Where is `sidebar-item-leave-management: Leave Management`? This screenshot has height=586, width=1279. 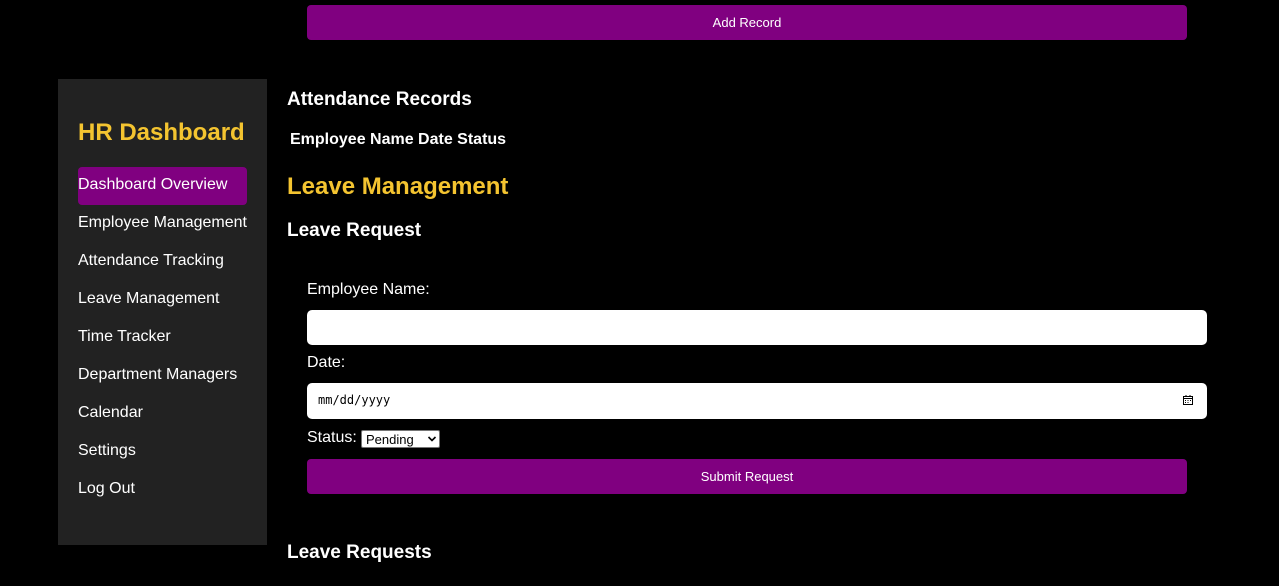
sidebar-item-leave-management: Leave Management is located at coordinates (148, 300).